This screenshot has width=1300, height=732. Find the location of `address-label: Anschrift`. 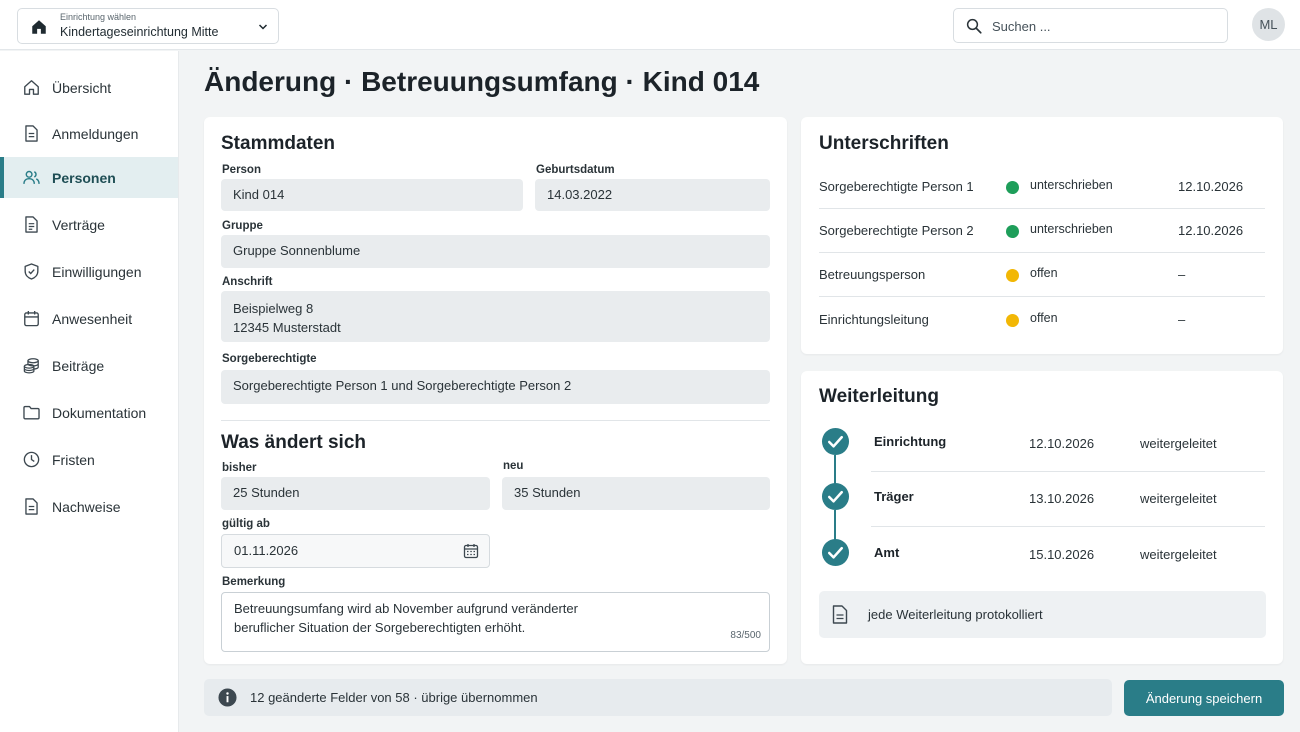

address-label: Anschrift is located at coordinates (247, 282).